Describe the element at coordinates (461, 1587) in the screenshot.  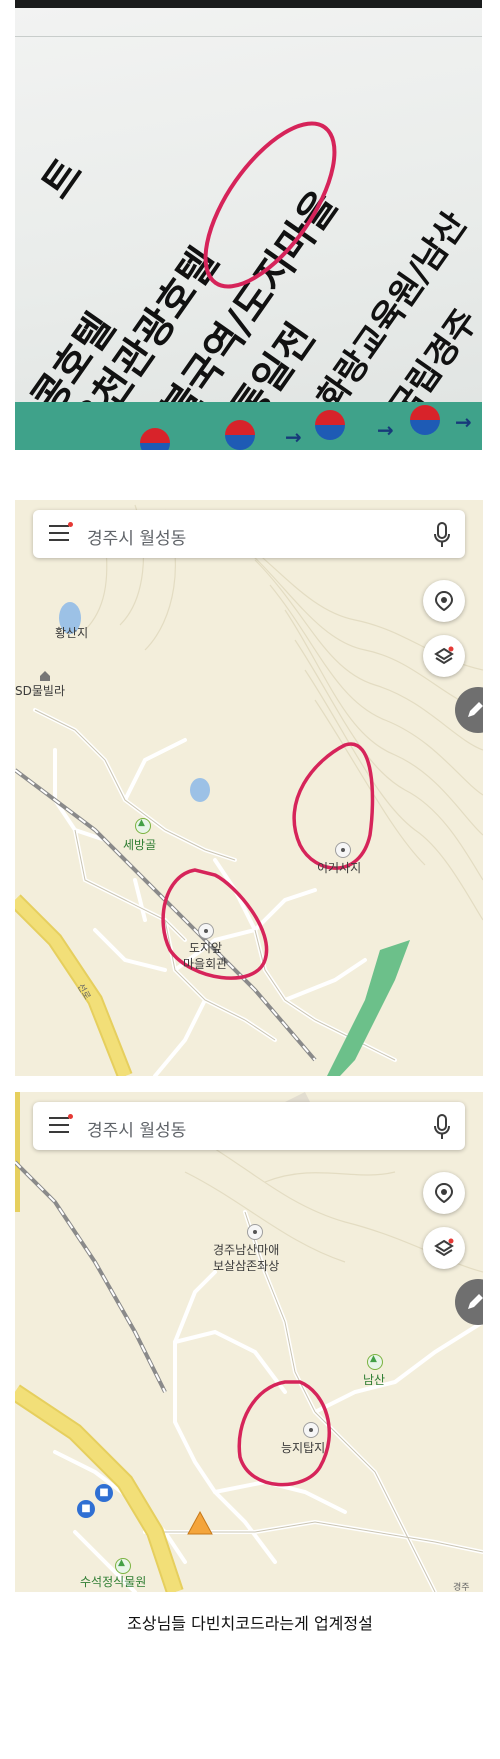
I see `corner-label: 경주` at that location.